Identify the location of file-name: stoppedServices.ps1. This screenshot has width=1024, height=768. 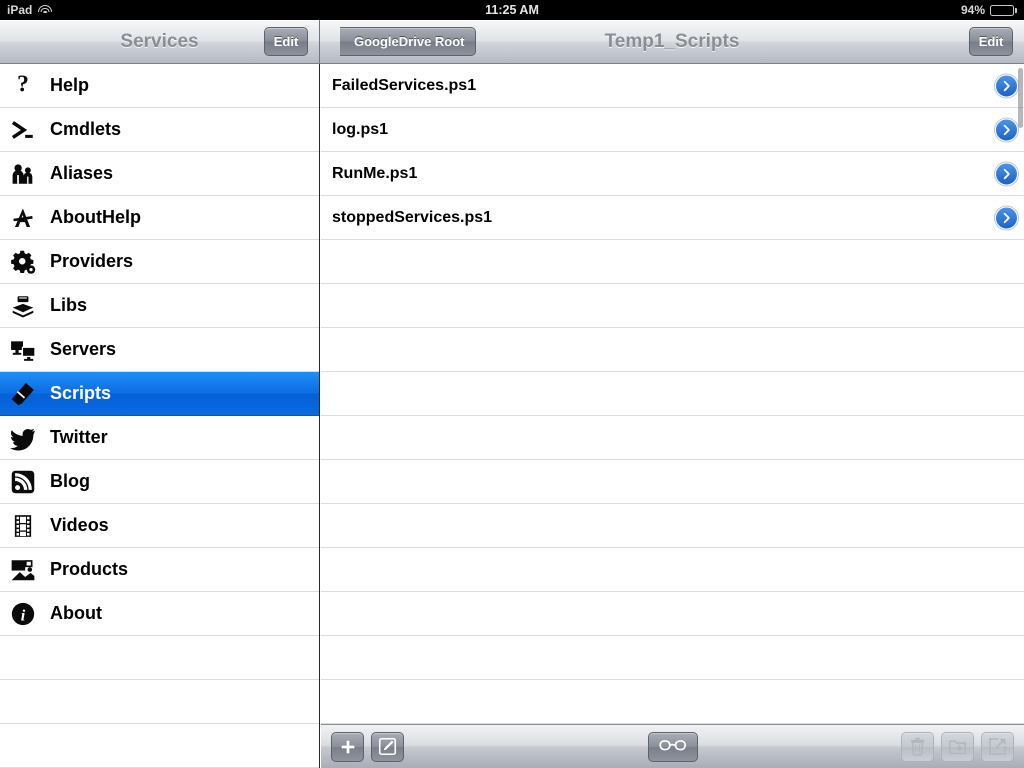
(412, 217).